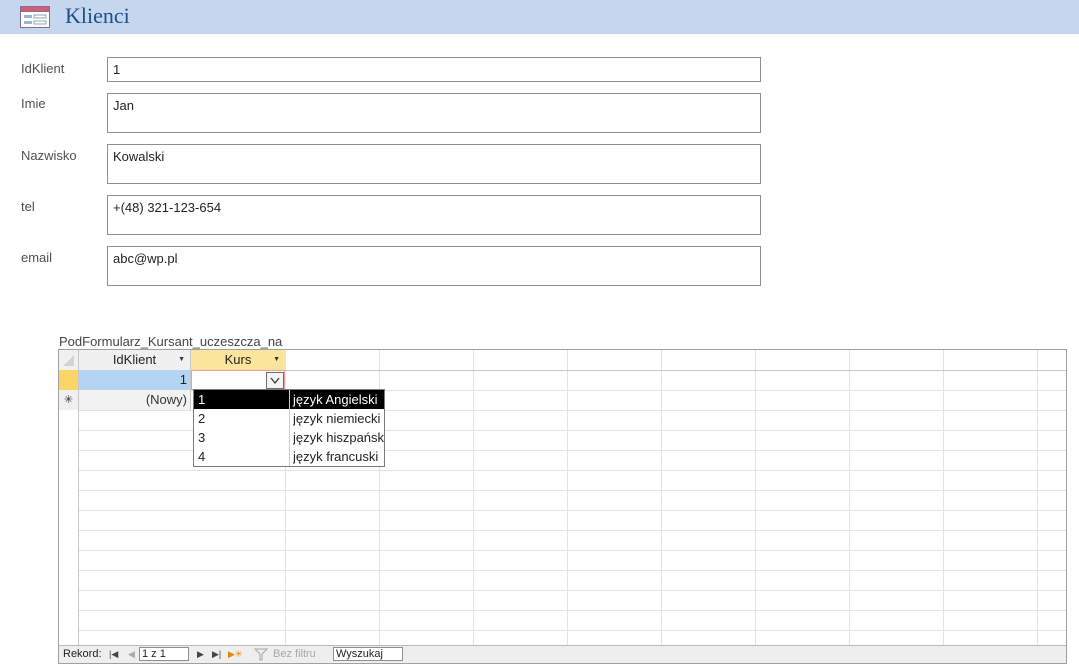  I want to click on form-header: Klienci, so click(539, 17).